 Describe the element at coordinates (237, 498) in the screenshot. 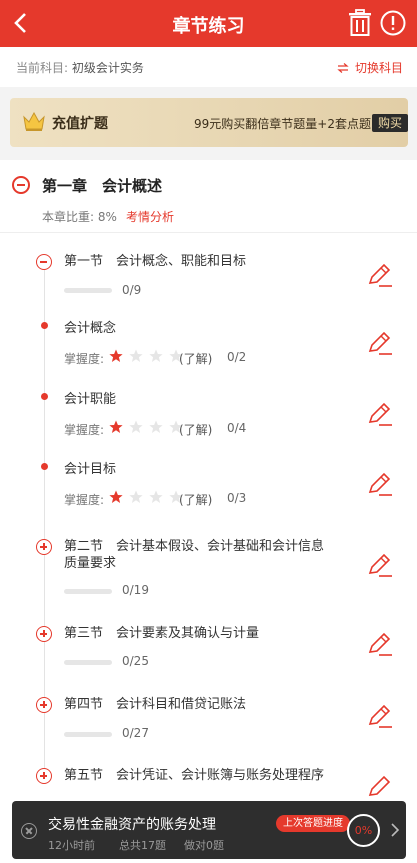

I see `point-progress: 0/3` at that location.